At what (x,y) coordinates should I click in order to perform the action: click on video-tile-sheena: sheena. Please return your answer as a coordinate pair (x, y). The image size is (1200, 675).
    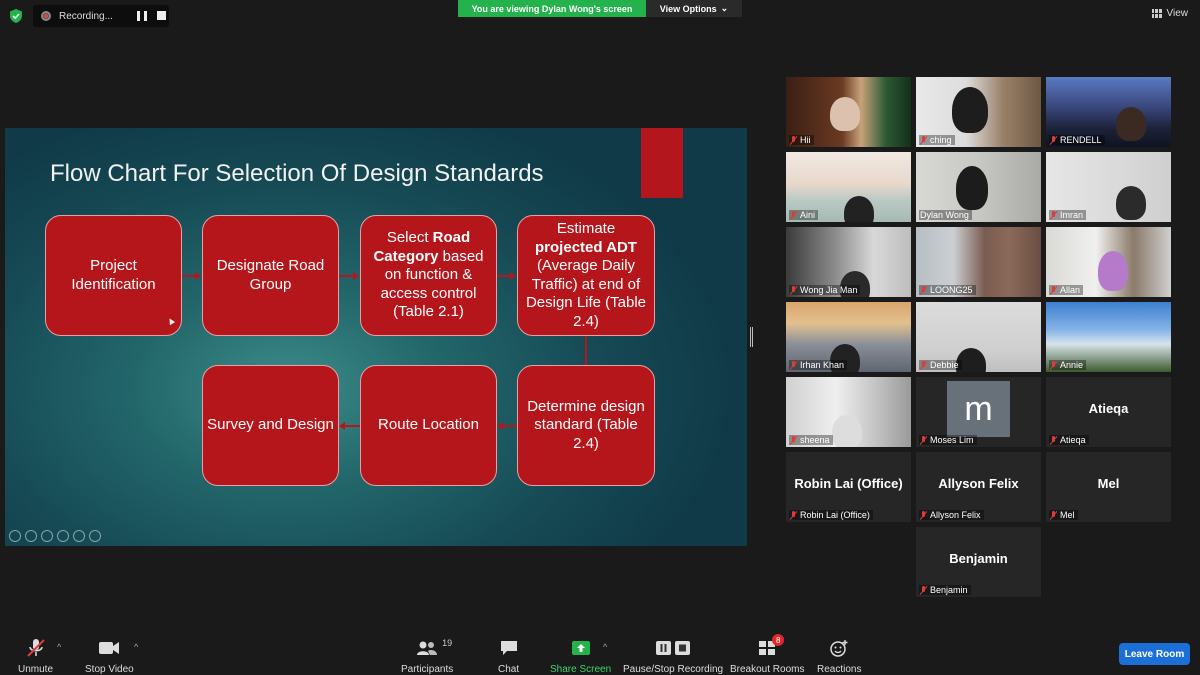
    Looking at the image, I should click on (848, 412).